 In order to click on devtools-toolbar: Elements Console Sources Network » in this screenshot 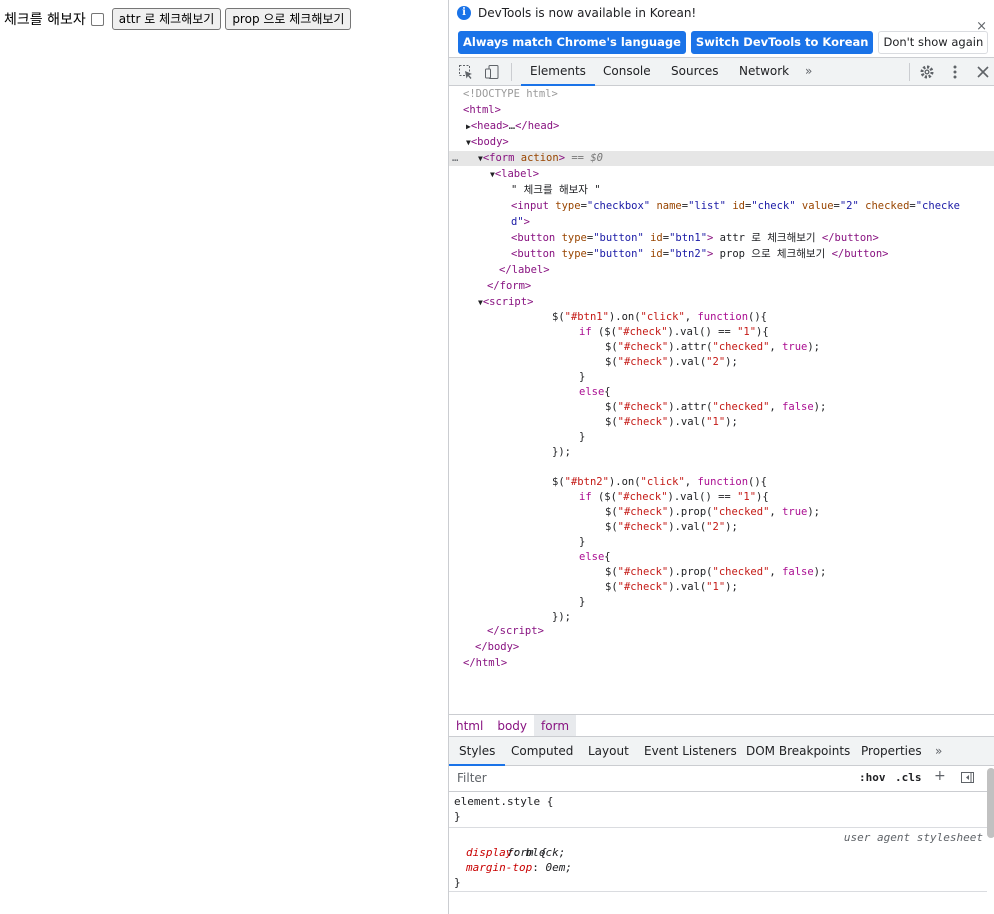, I will do `click(721, 72)`.